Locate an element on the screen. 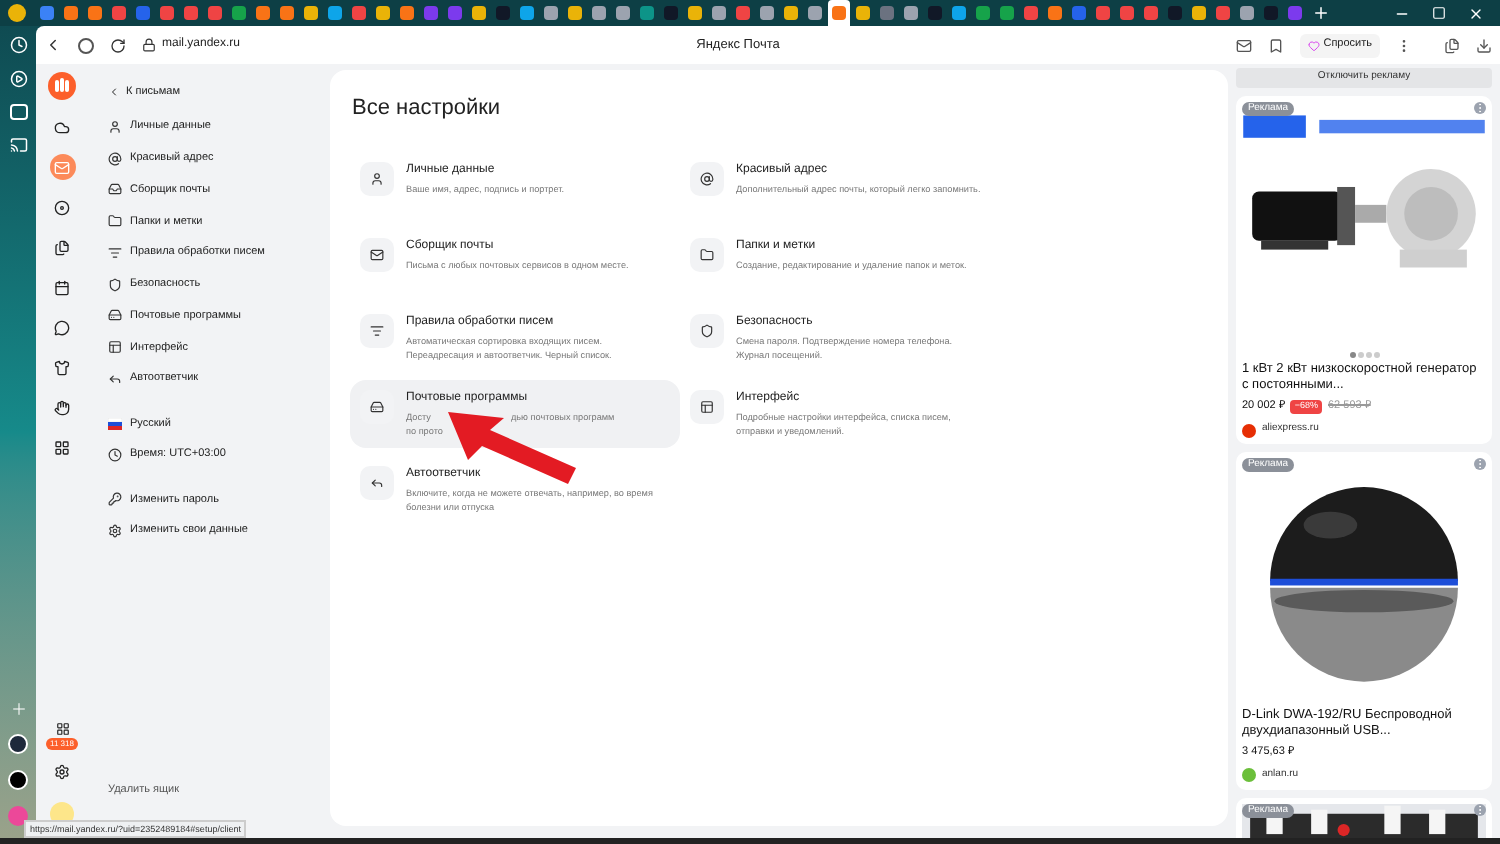  logo-icon is located at coordinates (62, 86).